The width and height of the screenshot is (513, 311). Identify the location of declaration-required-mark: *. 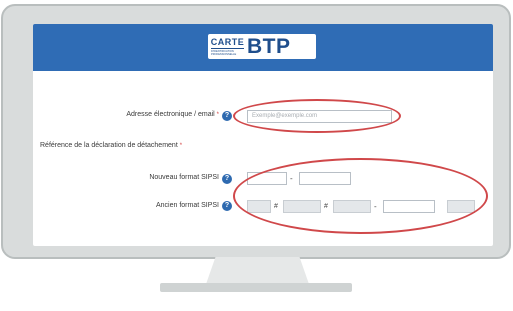
(181, 146).